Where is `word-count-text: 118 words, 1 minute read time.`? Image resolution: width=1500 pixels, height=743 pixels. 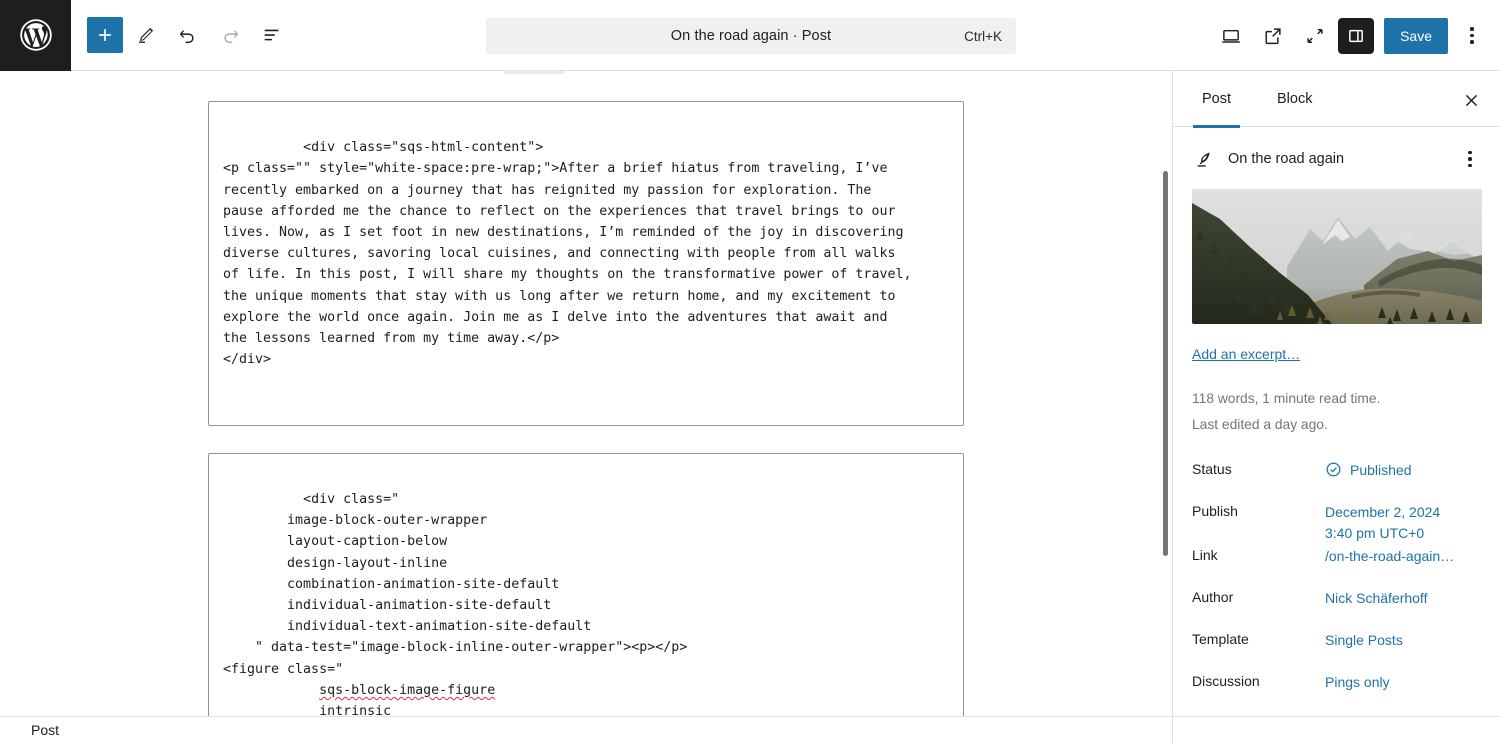 word-count-text: 118 words, 1 minute read time. is located at coordinates (1286, 398).